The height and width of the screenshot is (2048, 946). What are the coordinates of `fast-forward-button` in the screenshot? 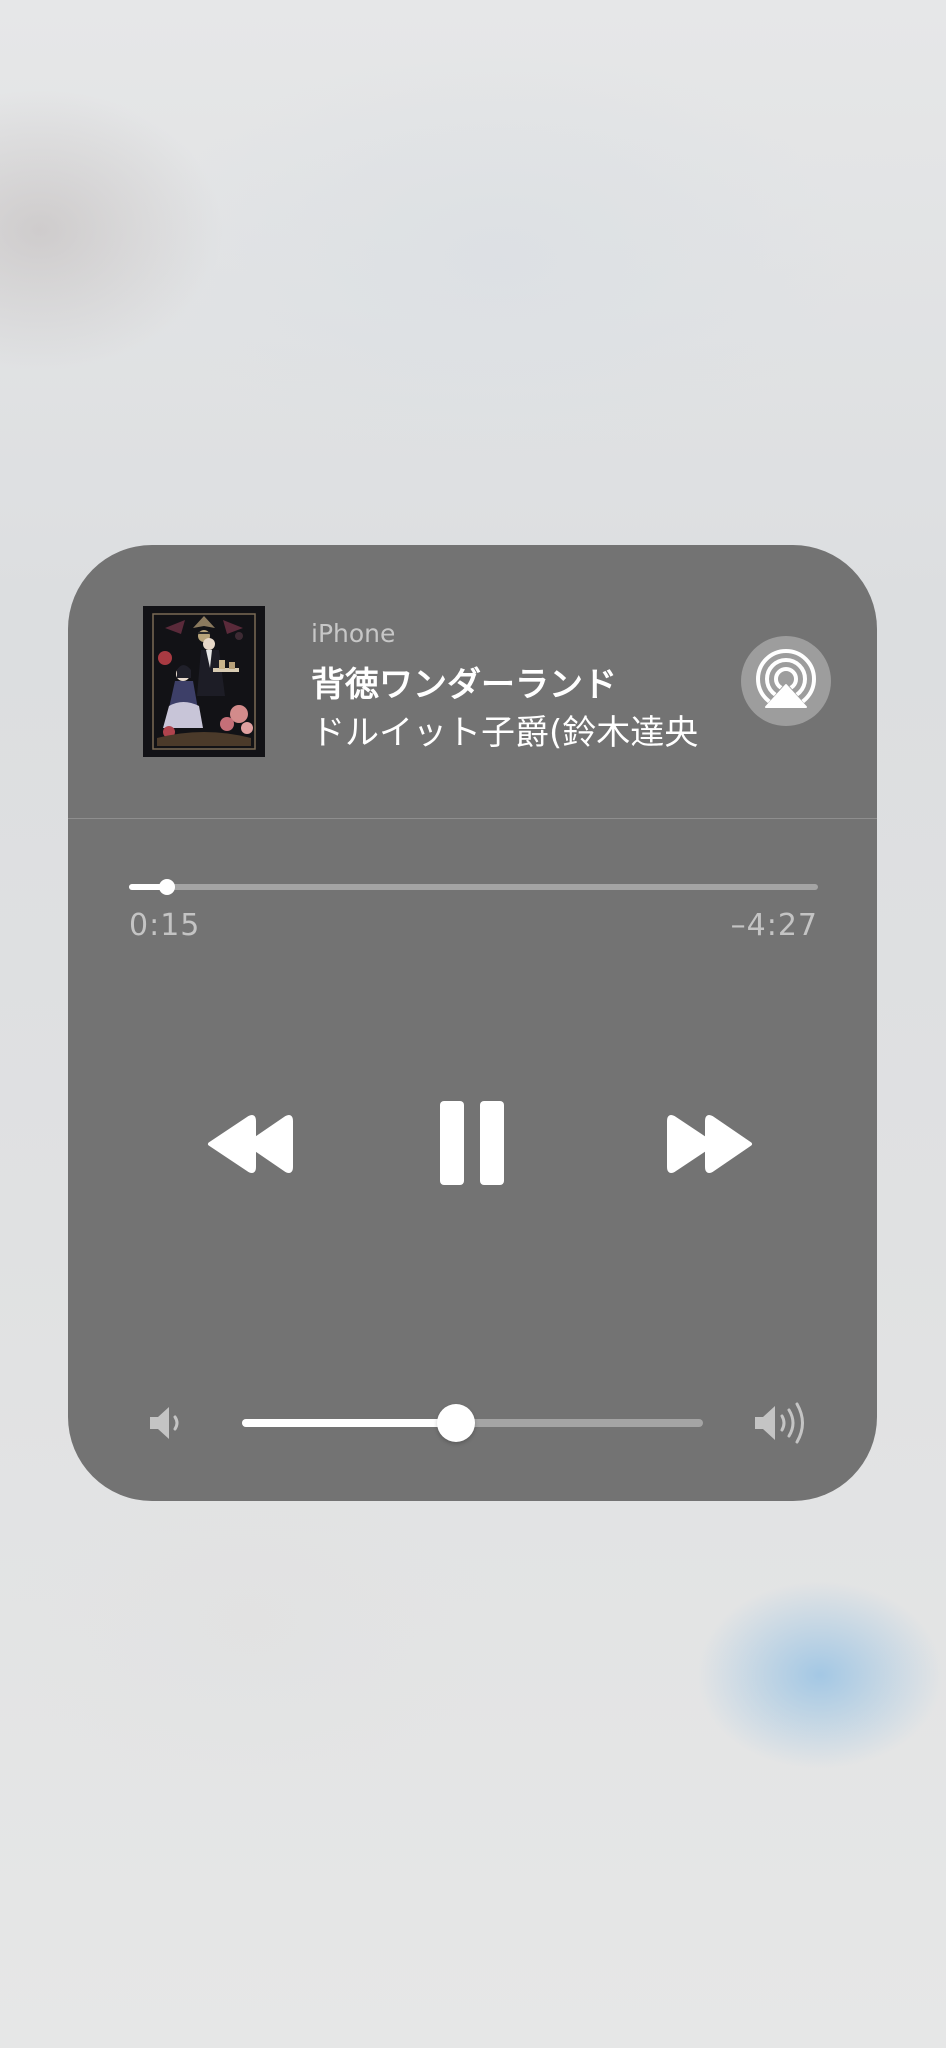 It's located at (712, 1143).